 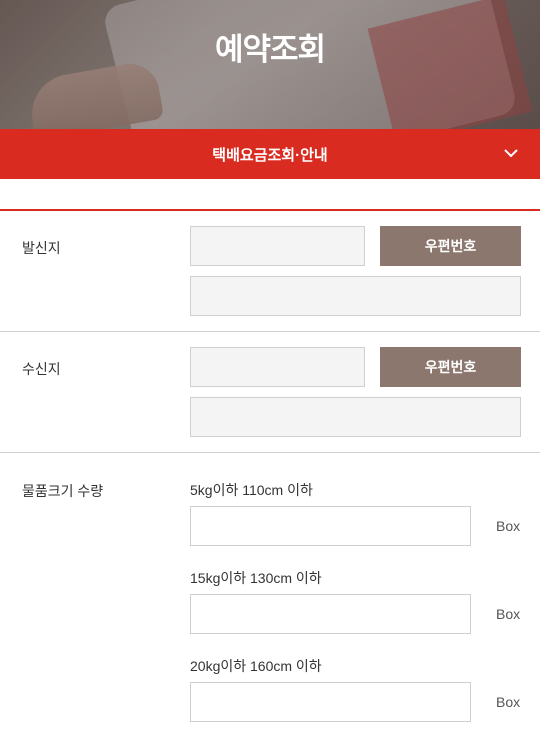 What do you see at coordinates (508, 614) in the screenshot?
I see `package-unit-2: Box` at bounding box center [508, 614].